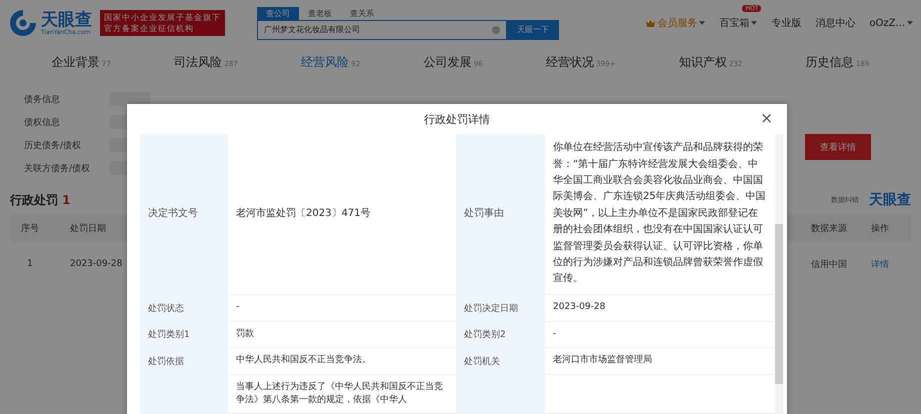 The height and width of the screenshot is (414, 921). What do you see at coordinates (30, 228) in the screenshot?
I see `column-header: 序号` at bounding box center [30, 228].